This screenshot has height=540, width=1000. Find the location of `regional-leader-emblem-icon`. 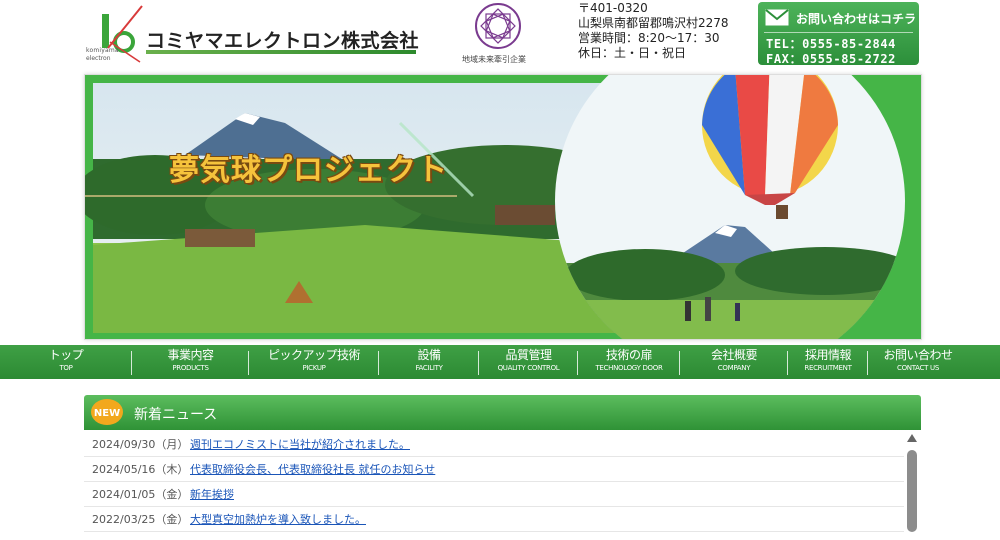

regional-leader-emblem-icon is located at coordinates (498, 26).